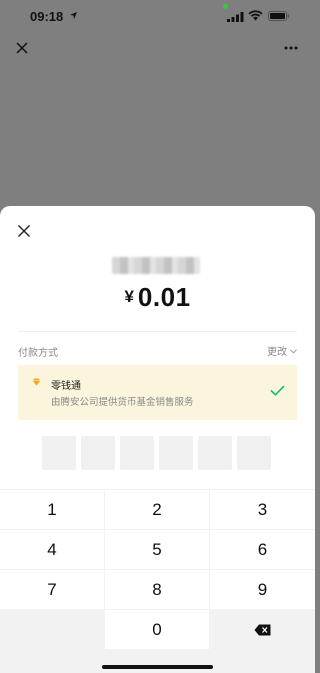  What do you see at coordinates (157, 667) in the screenshot?
I see `home-indicator` at bounding box center [157, 667].